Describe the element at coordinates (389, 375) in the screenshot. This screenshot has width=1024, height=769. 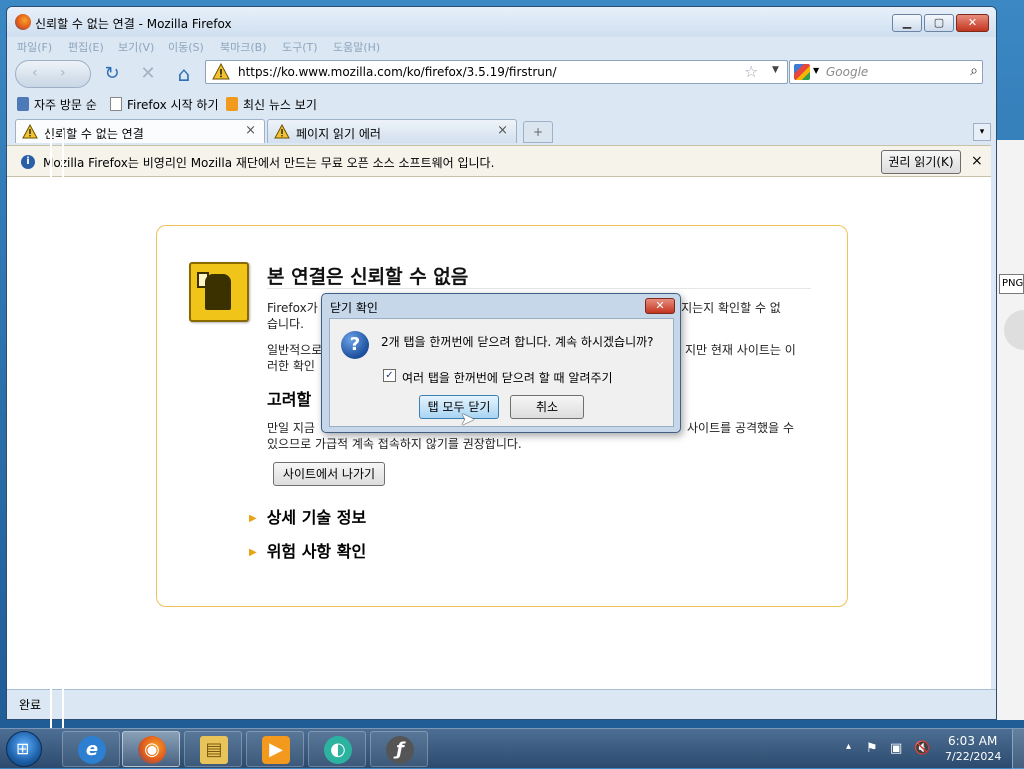
I see `warn-on-close-checkbox: ✓` at that location.